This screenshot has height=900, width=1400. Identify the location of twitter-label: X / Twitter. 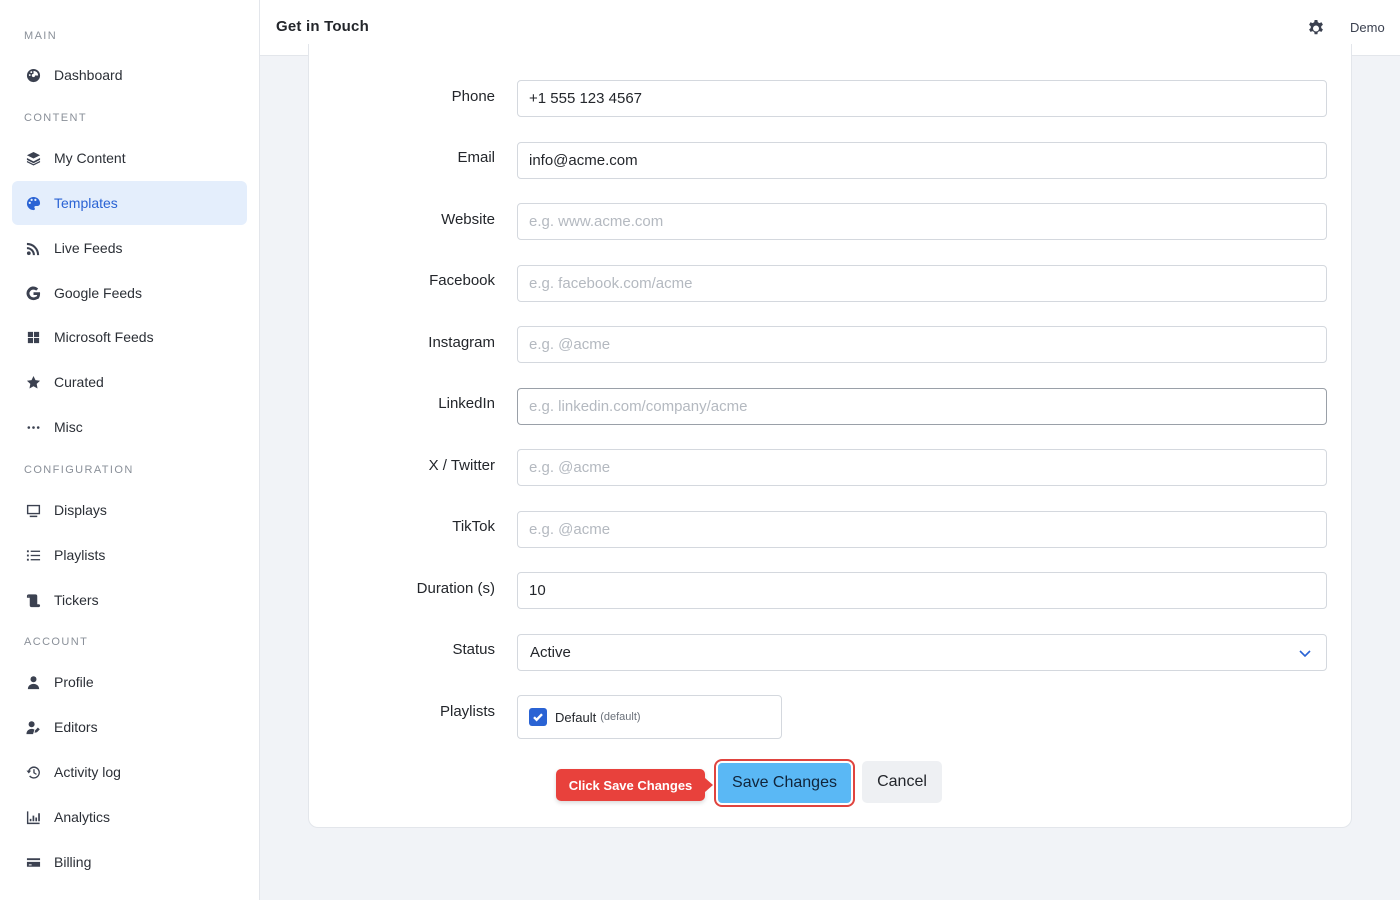
(461, 465).